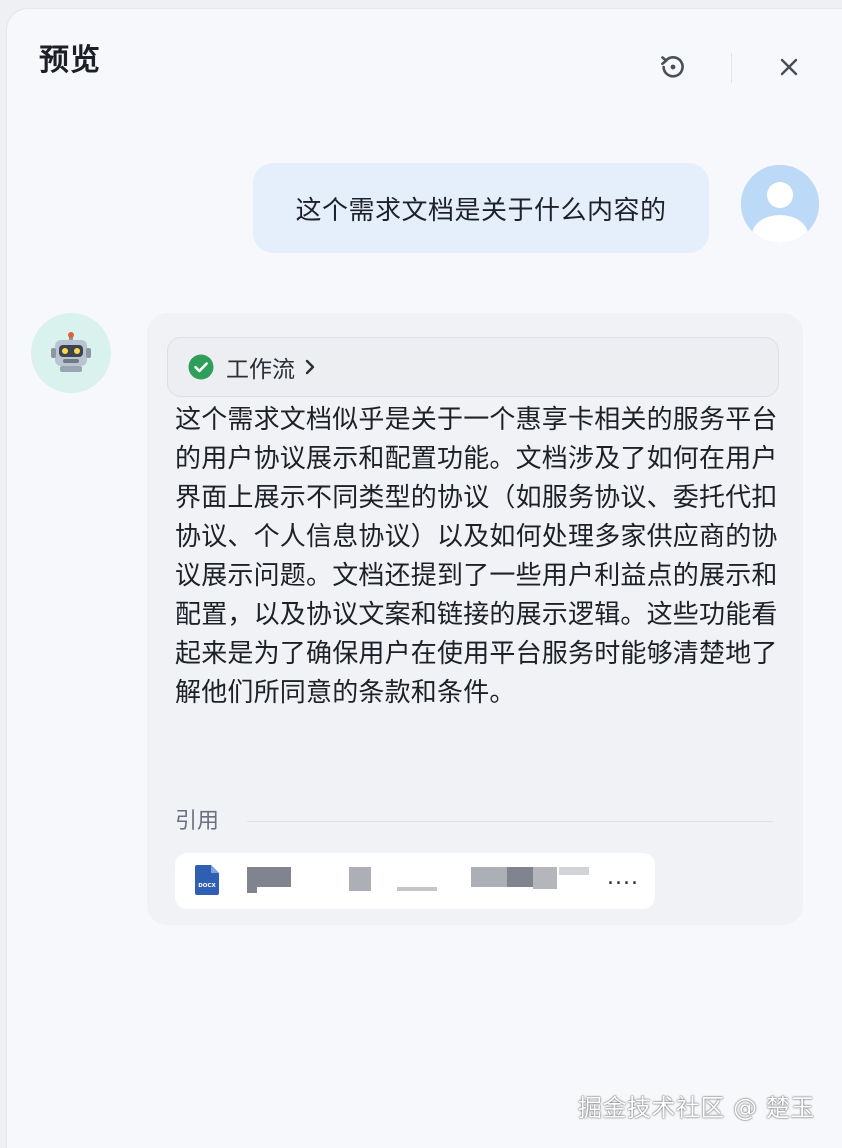 The height and width of the screenshot is (1148, 842). I want to click on chevron-right-icon, so click(310, 367).